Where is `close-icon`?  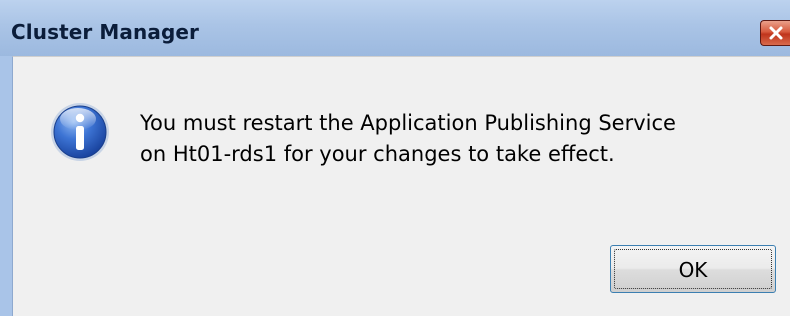
close-icon is located at coordinates (776, 33).